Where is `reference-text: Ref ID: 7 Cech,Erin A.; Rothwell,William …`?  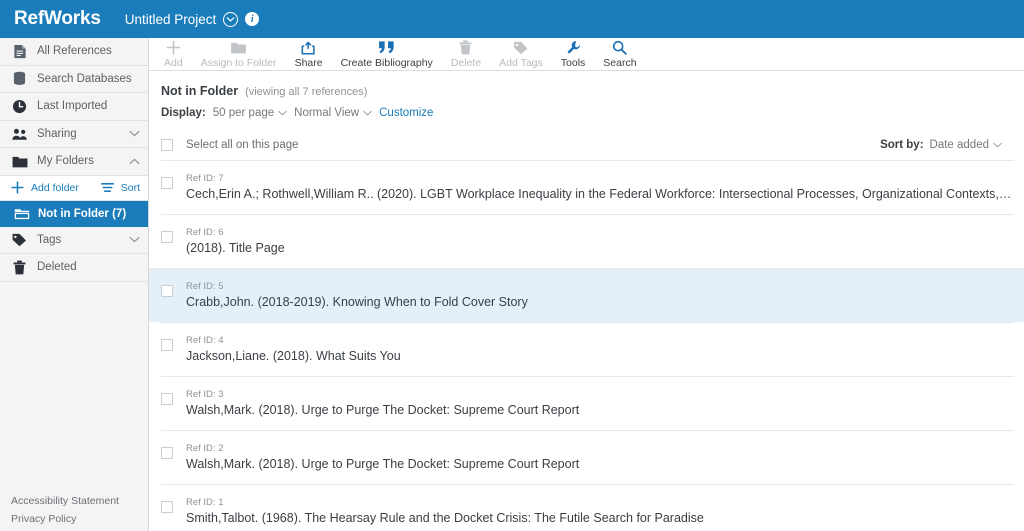
reference-text: Ref ID: 7 Cech,Erin A.; Rothwell,William … is located at coordinates (600, 188).